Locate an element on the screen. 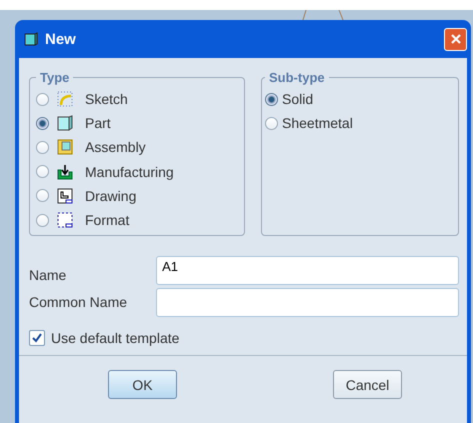  ok-button: OK is located at coordinates (142, 384).